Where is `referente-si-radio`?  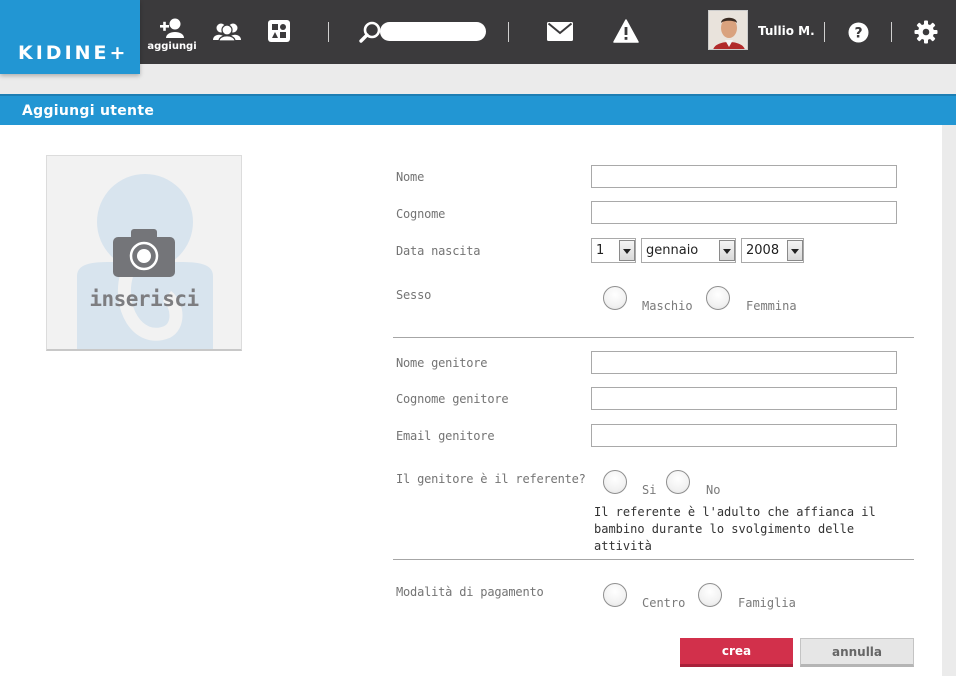 referente-si-radio is located at coordinates (615, 482).